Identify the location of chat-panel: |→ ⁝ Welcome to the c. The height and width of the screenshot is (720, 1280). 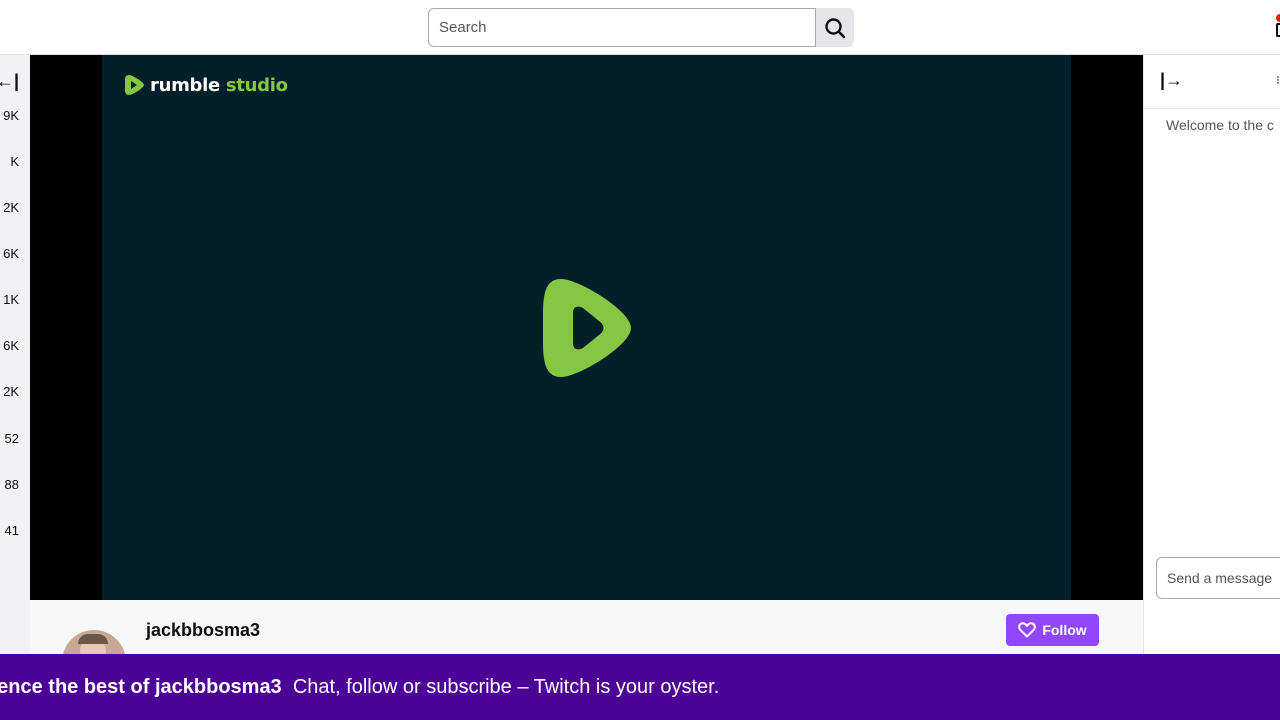
(1211, 355).